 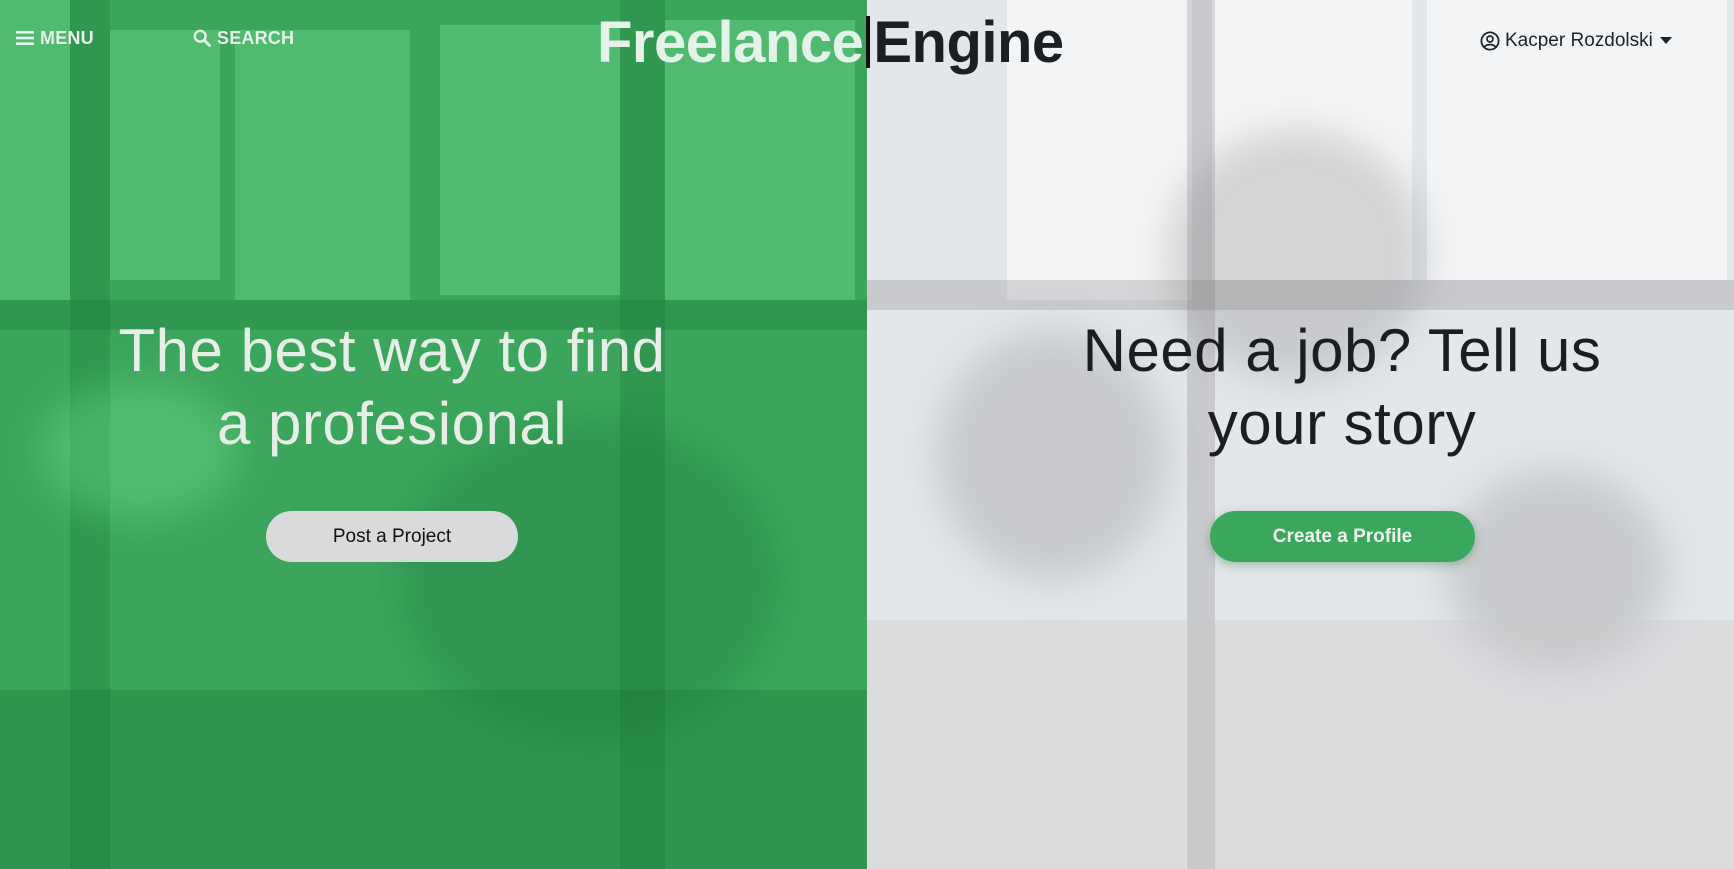 I want to click on search-label: SEARCH, so click(x=256, y=37).